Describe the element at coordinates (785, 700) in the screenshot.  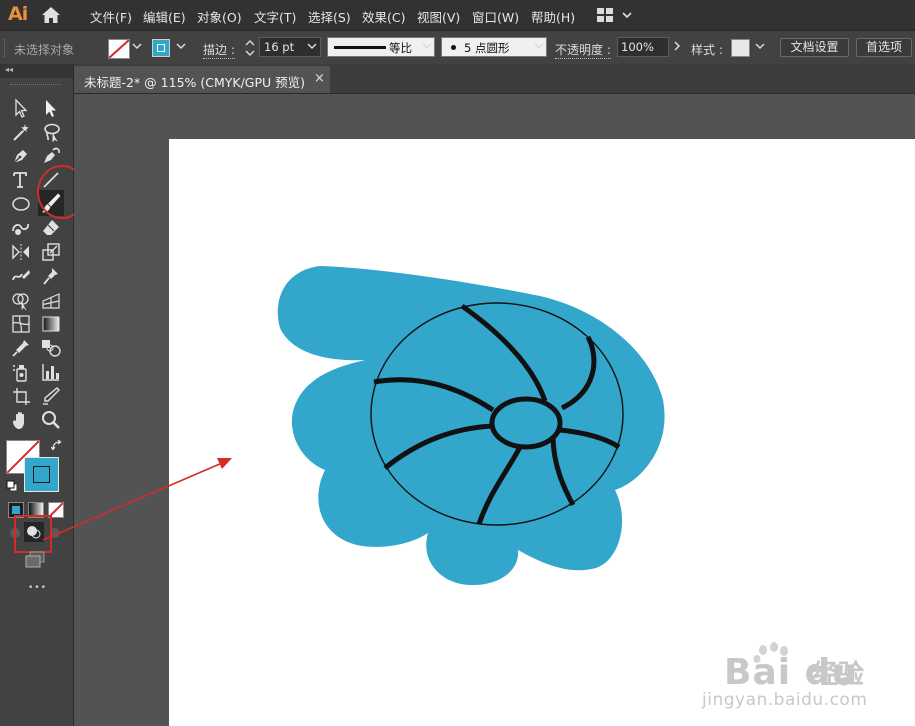
I see `watermark-url: jingyan.baidu.com` at that location.